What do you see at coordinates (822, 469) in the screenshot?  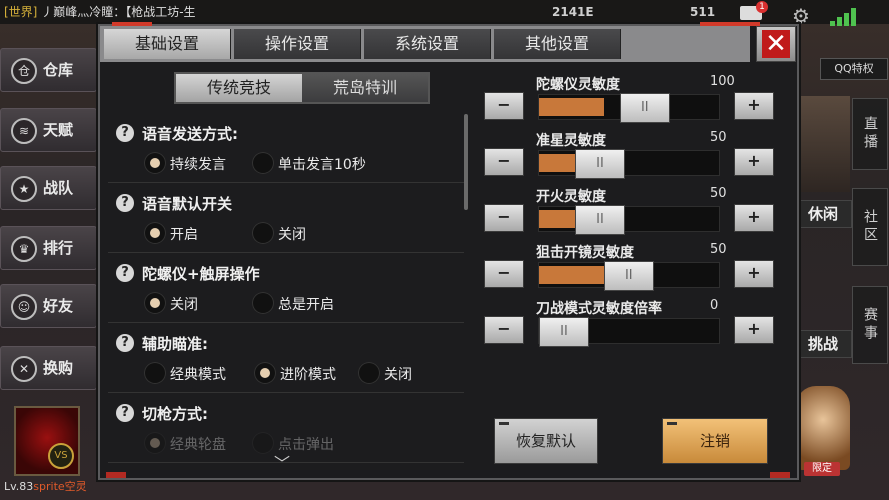 I see `mascot-tag: 限定` at bounding box center [822, 469].